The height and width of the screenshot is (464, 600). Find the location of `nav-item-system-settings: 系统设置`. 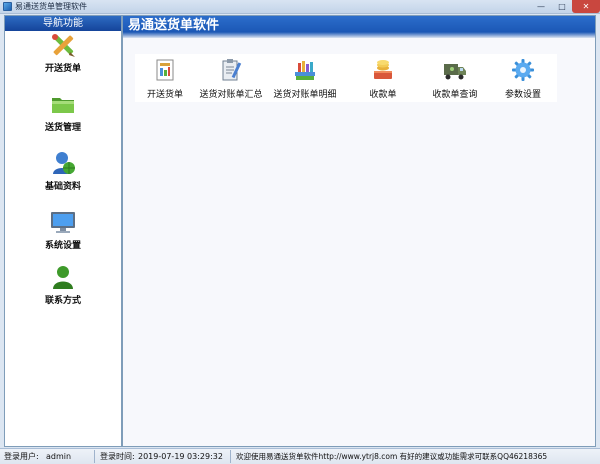

nav-item-system-settings: 系统设置 is located at coordinates (63, 230).